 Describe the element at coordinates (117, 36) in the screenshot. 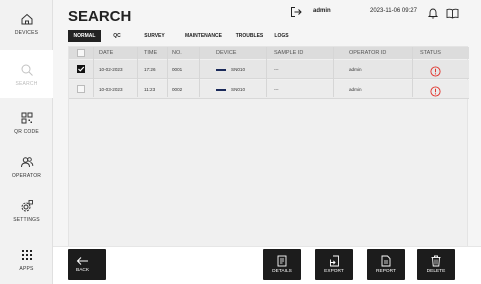

I see `tab-qc: QC` at that location.